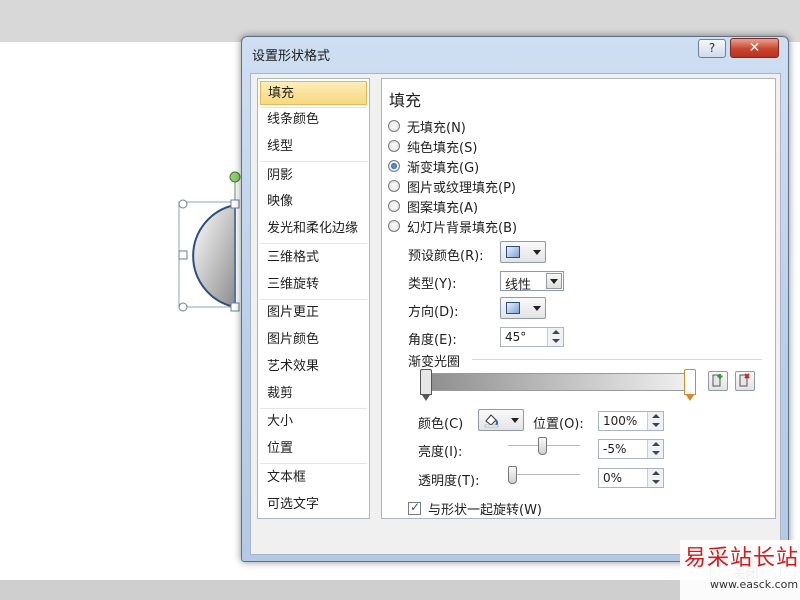 The image size is (800, 600). Describe the element at coordinates (523, 252) in the screenshot. I see `preset-colors-dropdown` at that location.